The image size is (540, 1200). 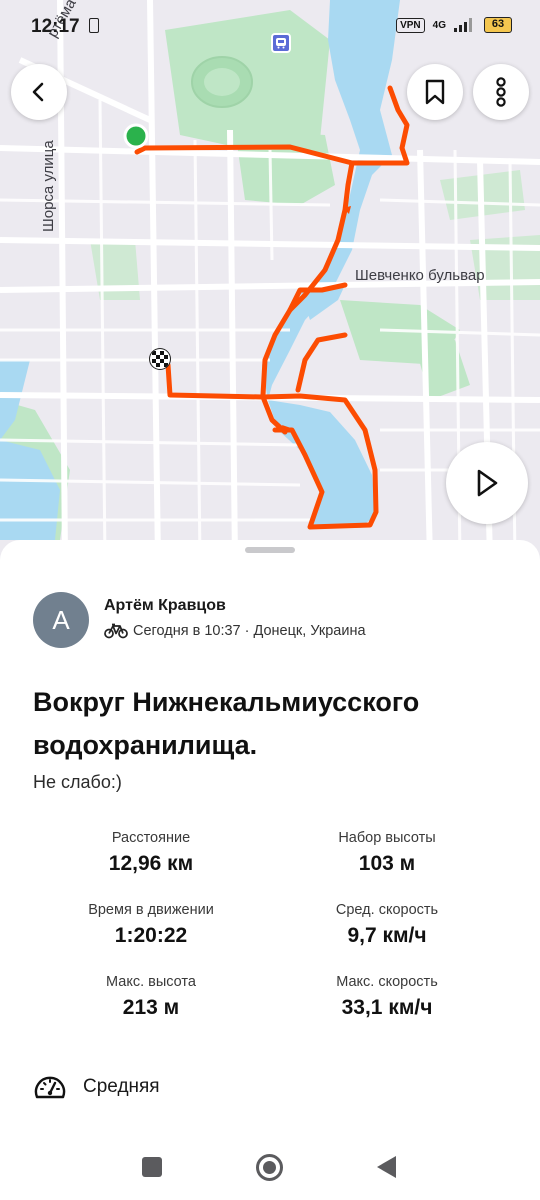 What do you see at coordinates (151, 935) in the screenshot?
I see `stat-value: 1:20:22` at bounding box center [151, 935].